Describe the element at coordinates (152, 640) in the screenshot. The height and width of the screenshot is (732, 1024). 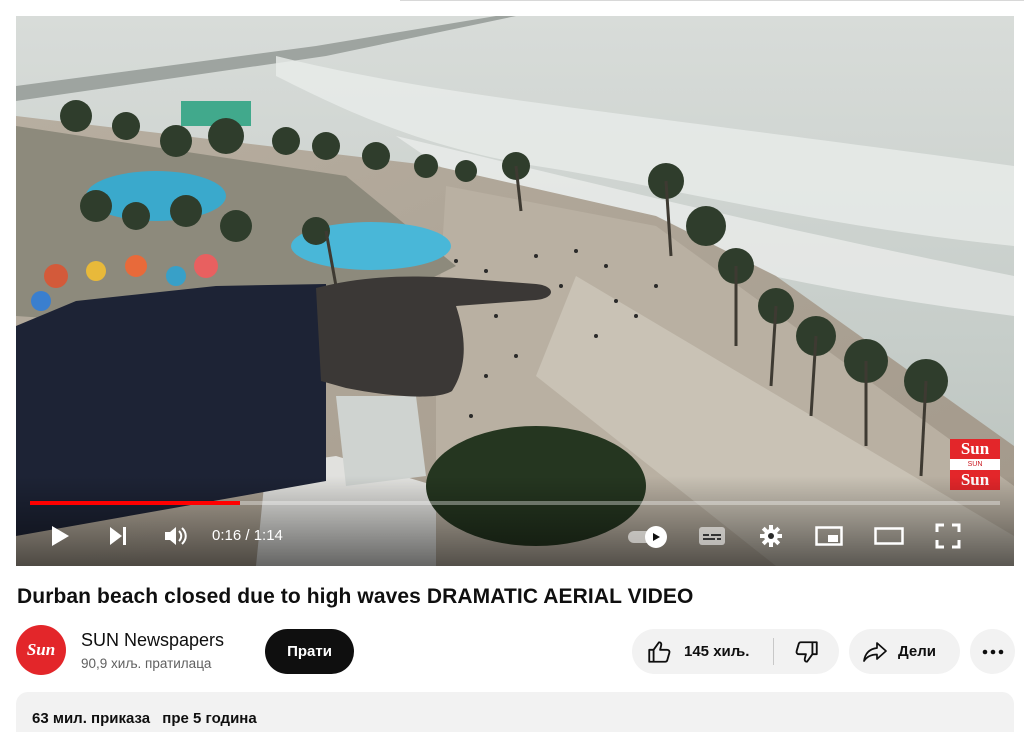
I see `channel-name: SUN Newspapers` at that location.